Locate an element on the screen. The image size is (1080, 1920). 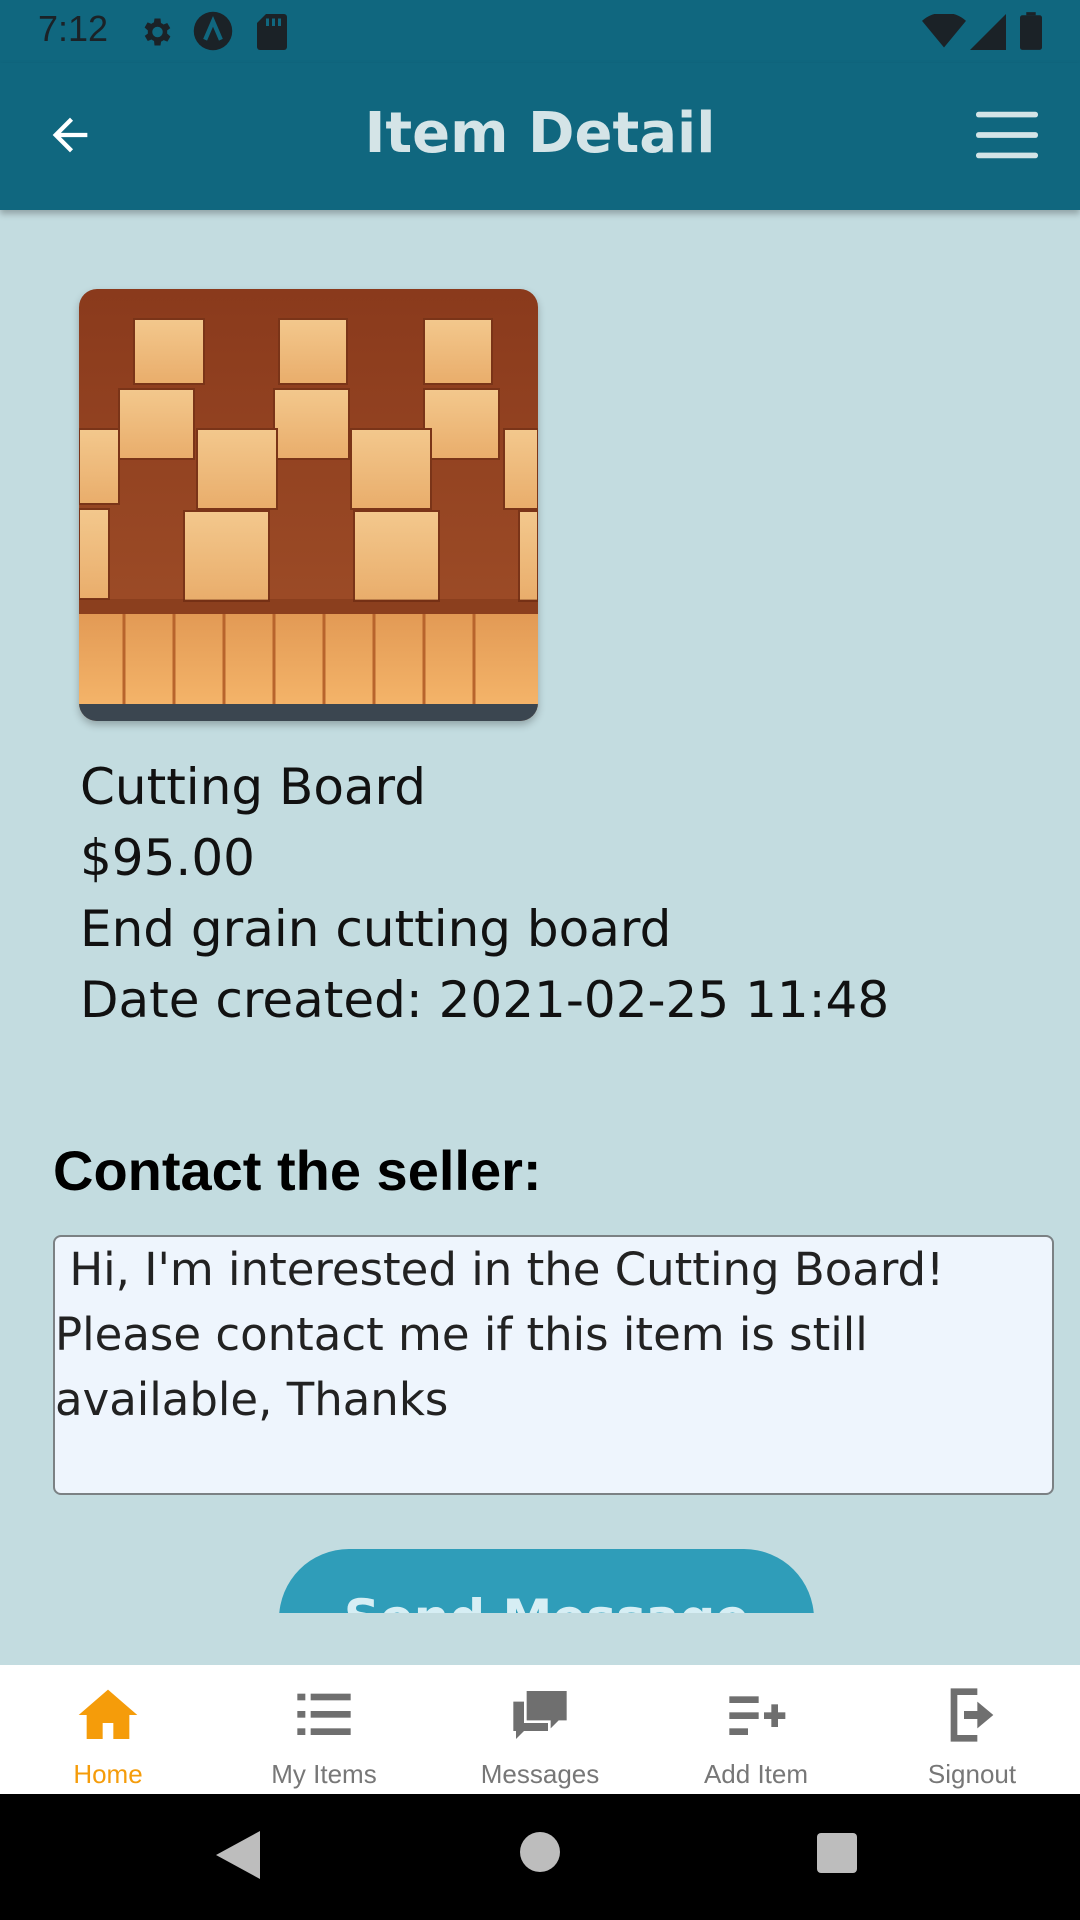
wifi-icon is located at coordinates (944, 31).